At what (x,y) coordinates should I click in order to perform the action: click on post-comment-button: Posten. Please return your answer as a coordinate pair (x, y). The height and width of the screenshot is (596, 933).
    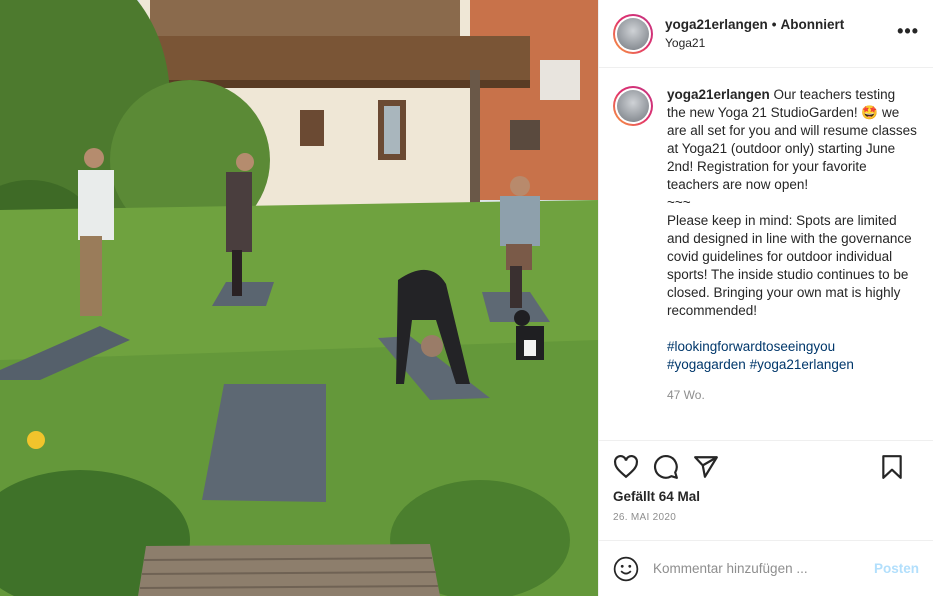
    Looking at the image, I should click on (896, 568).